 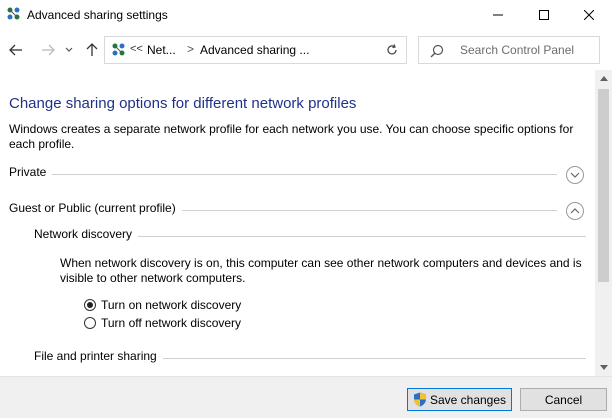 I want to click on vertical-scrollbar, so click(x=603, y=223).